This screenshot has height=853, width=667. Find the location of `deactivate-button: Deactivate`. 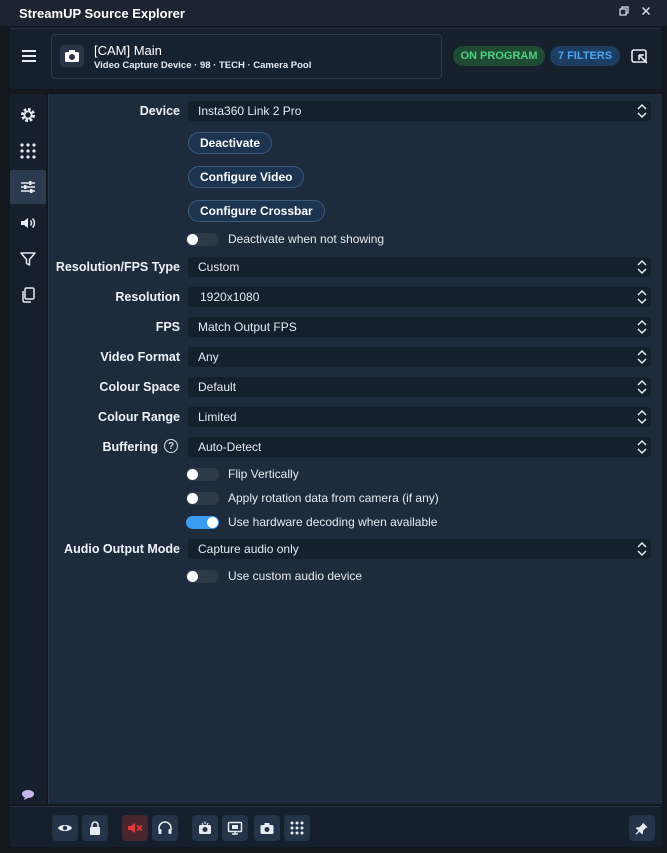

deactivate-button: Deactivate is located at coordinates (230, 143).